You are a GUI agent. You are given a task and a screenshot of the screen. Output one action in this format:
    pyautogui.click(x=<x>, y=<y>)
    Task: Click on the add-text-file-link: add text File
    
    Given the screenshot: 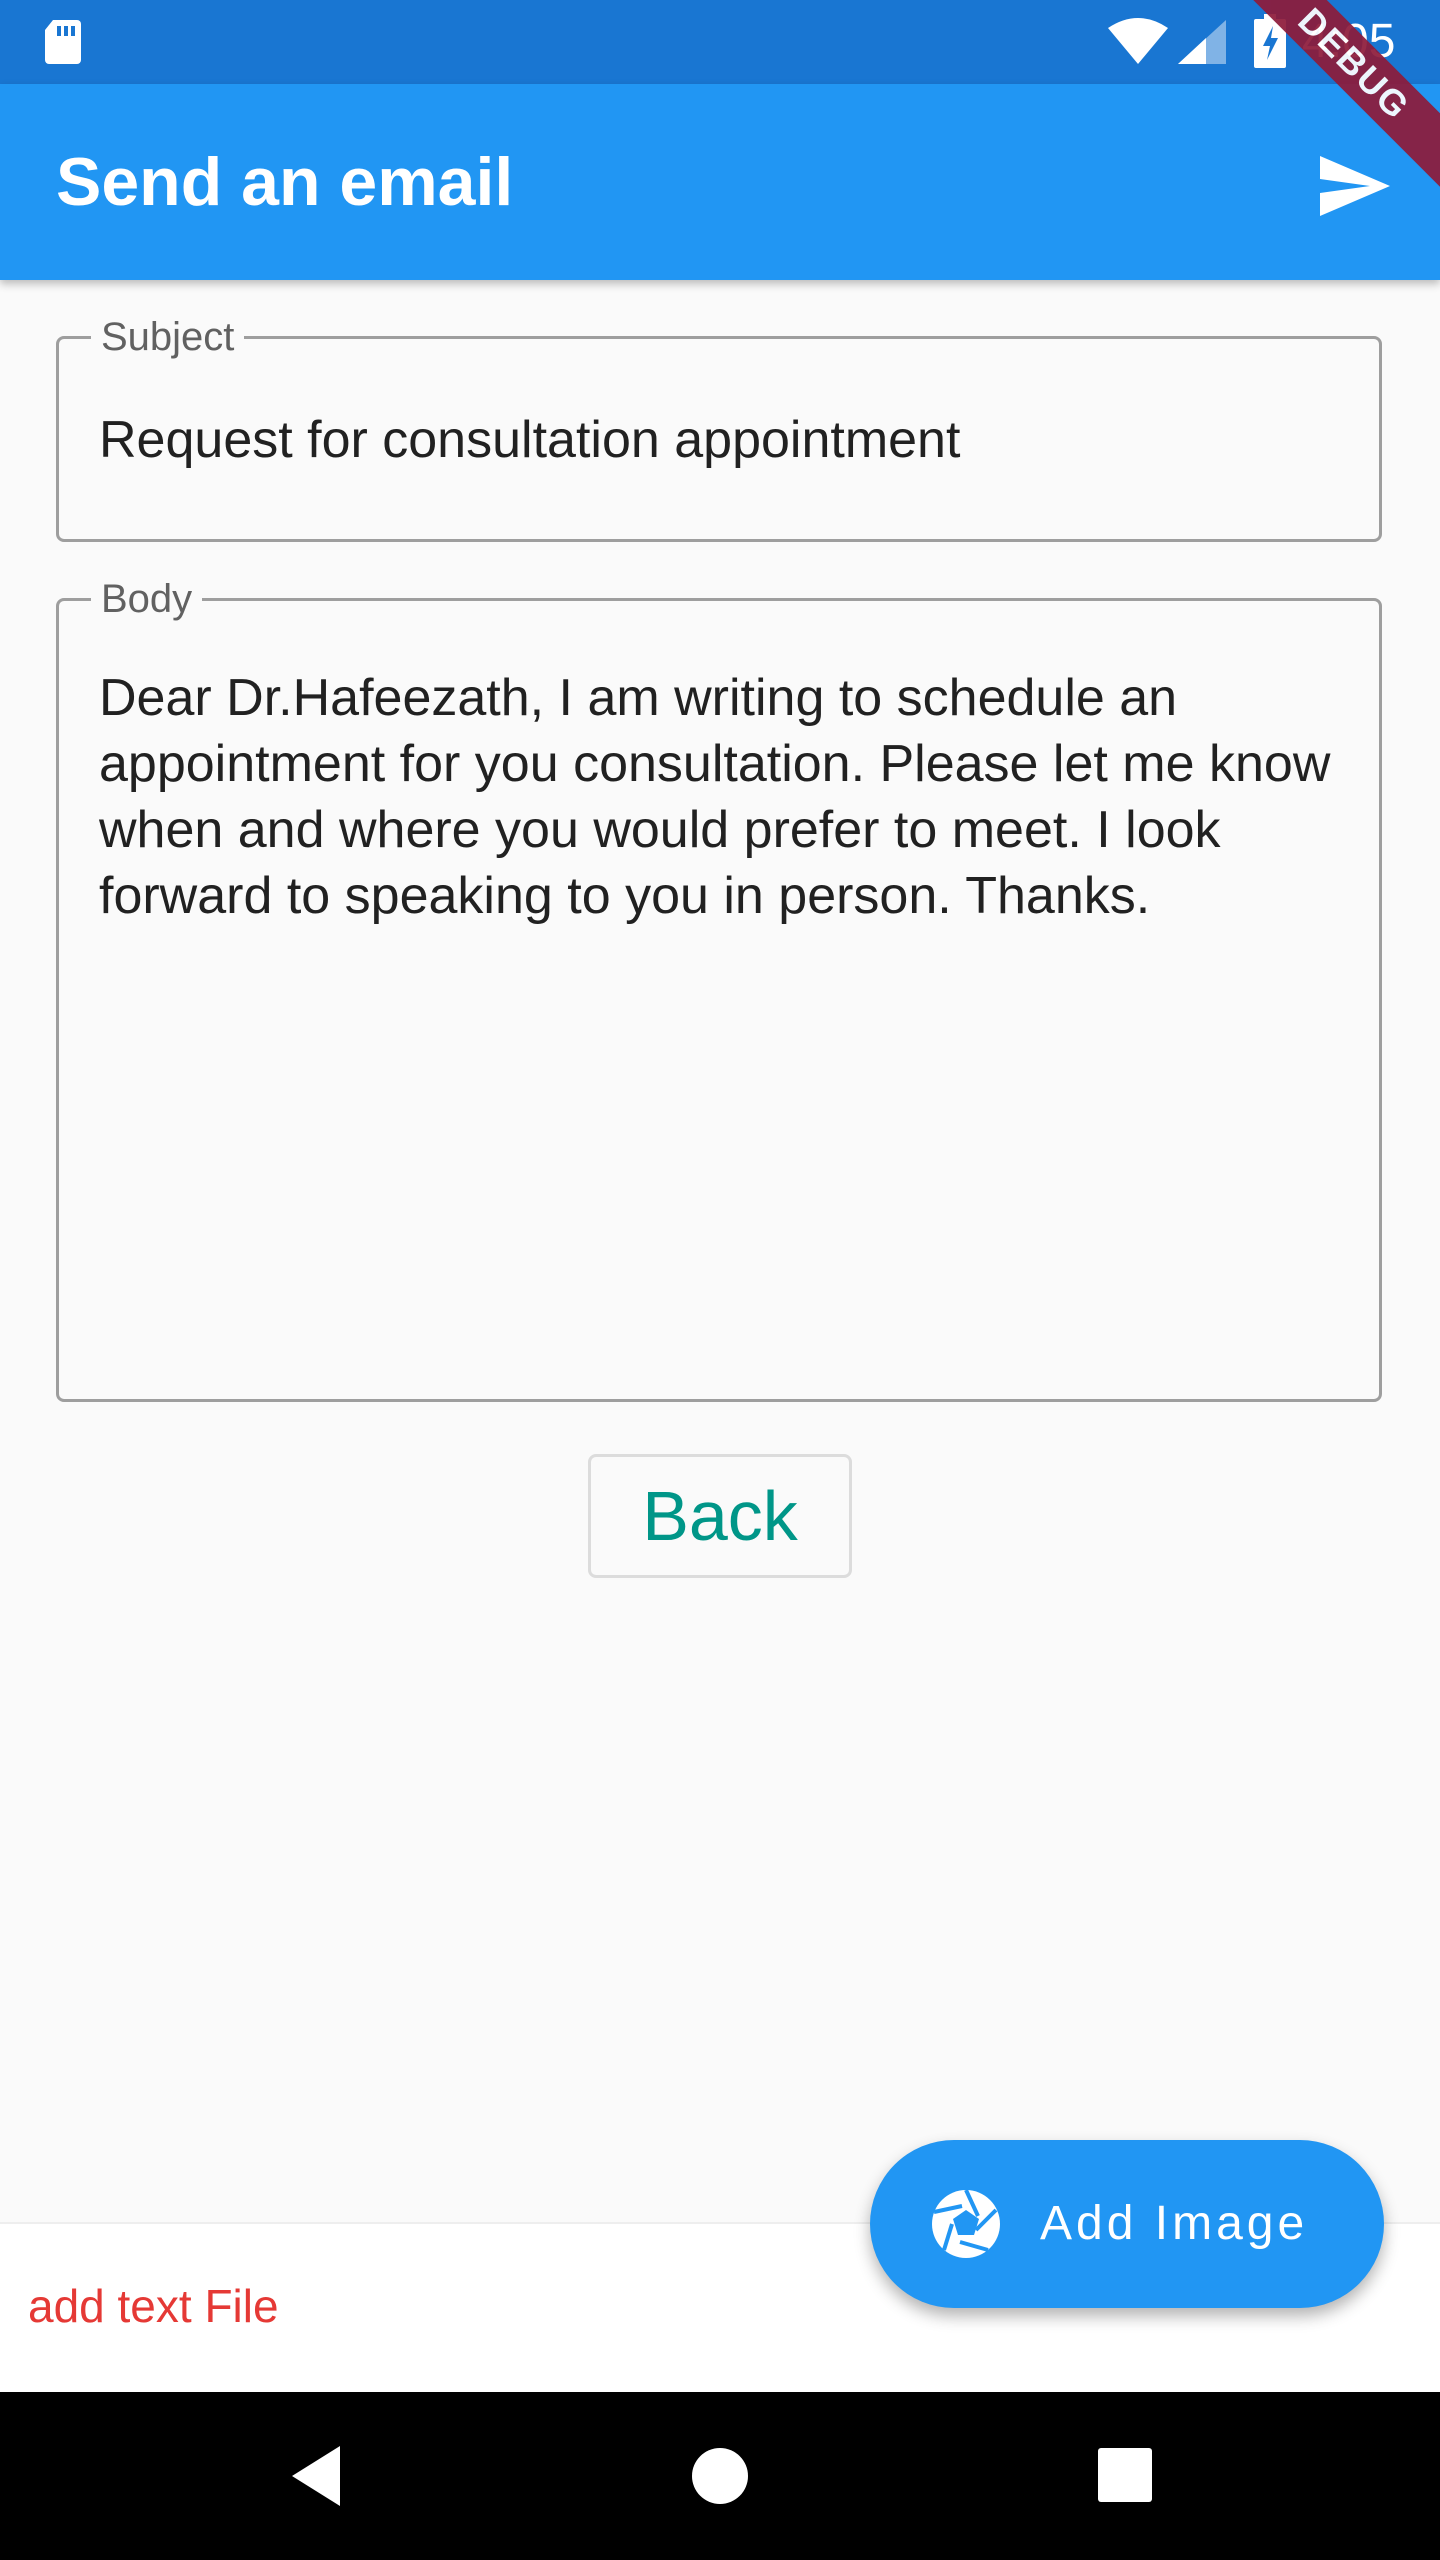 What is the action you would take?
    pyautogui.click(x=153, y=2306)
    